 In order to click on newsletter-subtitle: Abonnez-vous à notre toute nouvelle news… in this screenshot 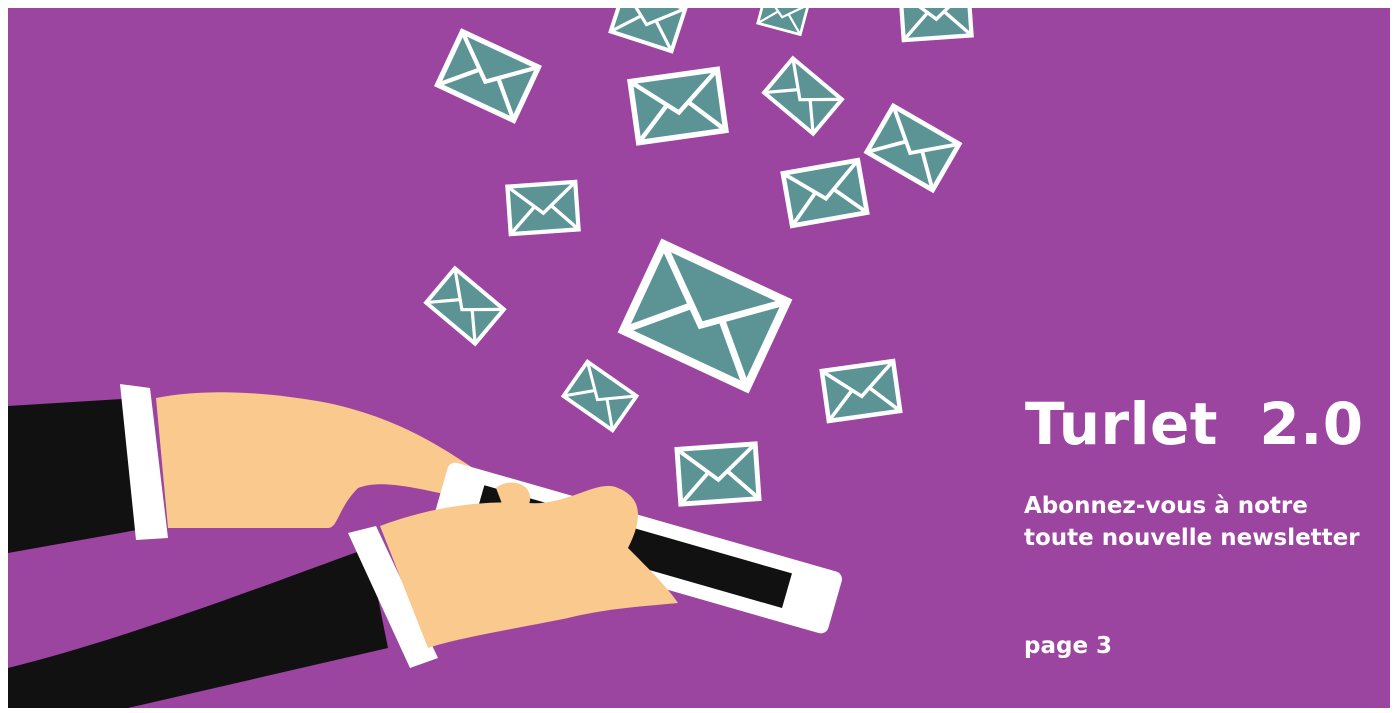, I will do `click(1192, 522)`.